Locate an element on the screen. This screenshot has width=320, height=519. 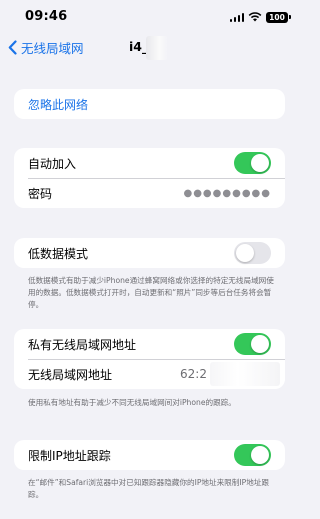
status-time: 09:46 is located at coordinates (46, 16).